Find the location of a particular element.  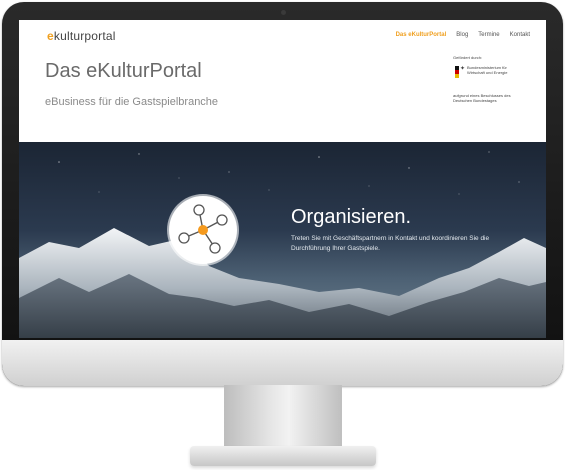

monitor-chin is located at coordinates (282, 363).